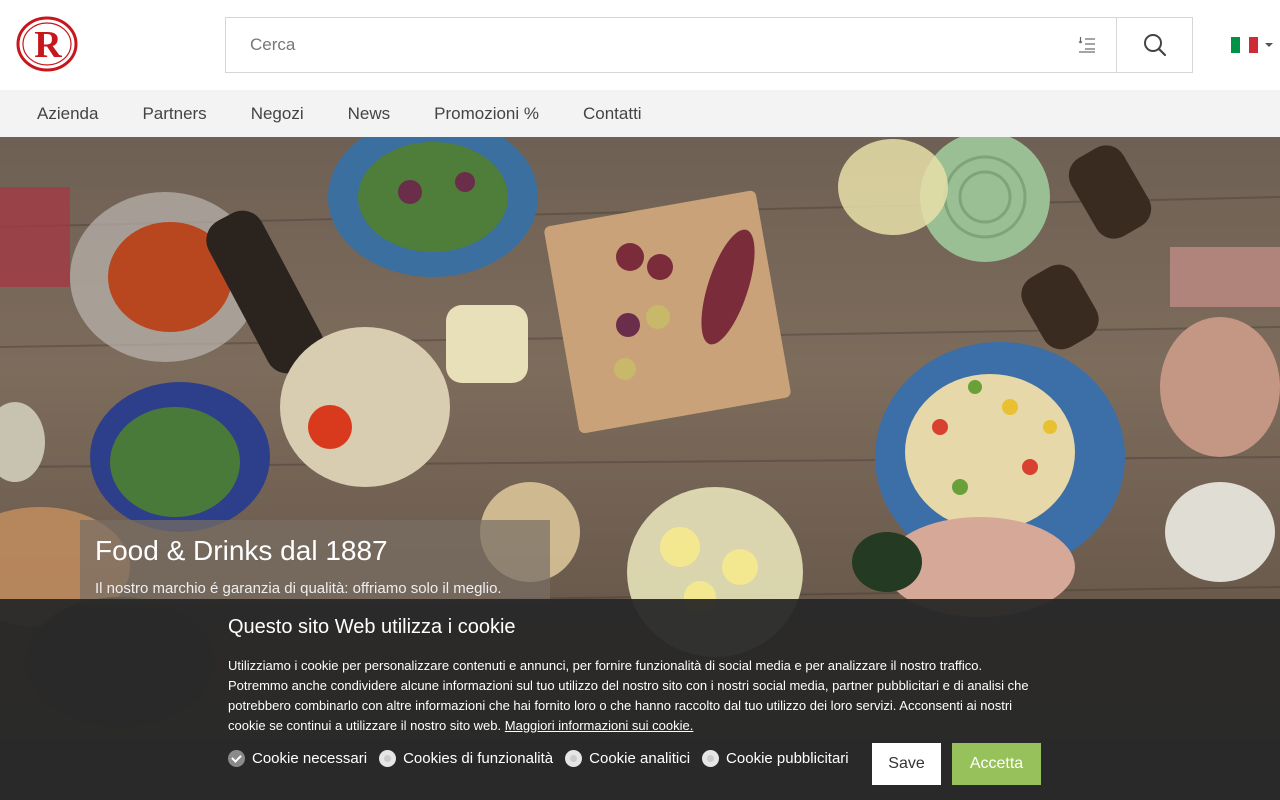  What do you see at coordinates (310, 758) in the screenshot?
I see `cookie-option-label: Cookie necessari` at bounding box center [310, 758].